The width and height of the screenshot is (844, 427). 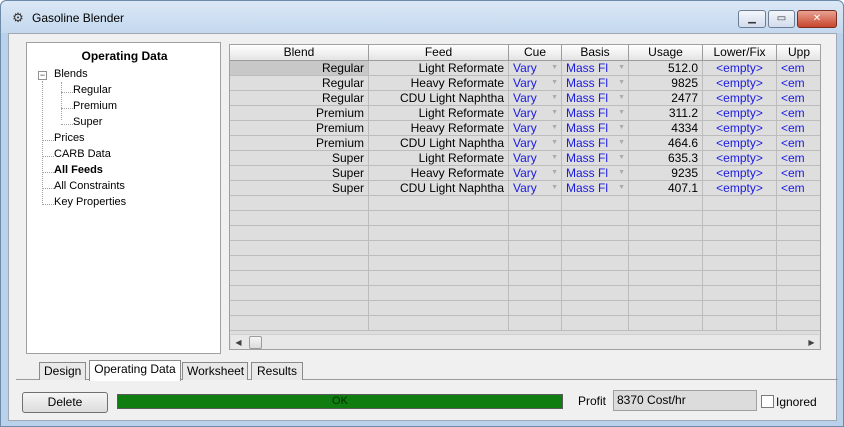 What do you see at coordinates (255, 342) in the screenshot?
I see `scroll-thumb` at bounding box center [255, 342].